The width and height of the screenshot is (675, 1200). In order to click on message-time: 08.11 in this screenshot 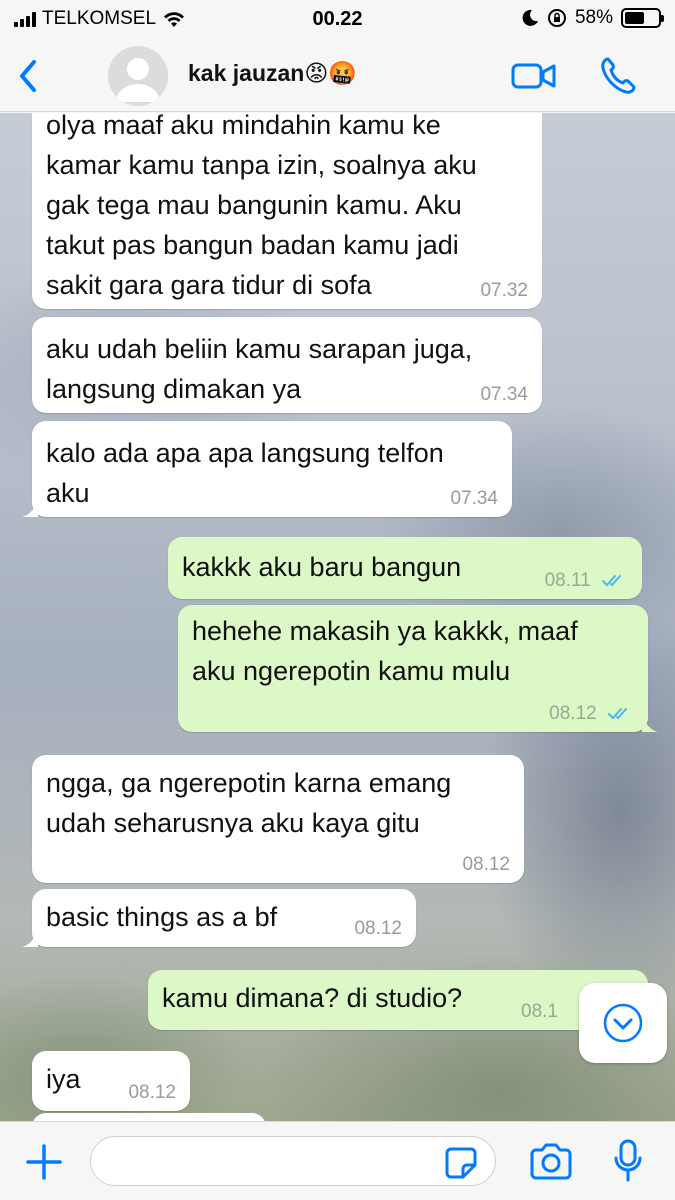, I will do `click(567, 580)`.